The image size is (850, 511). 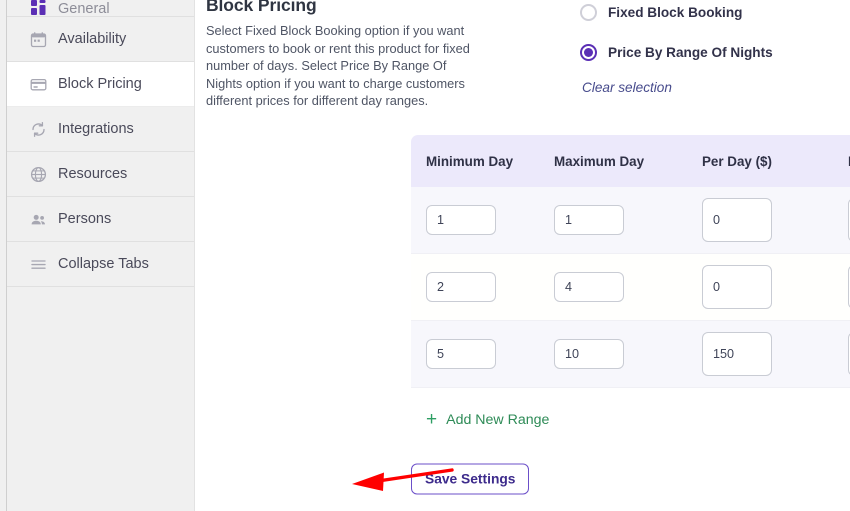 I want to click on column-header-per-day: Per Day ($), so click(x=737, y=161).